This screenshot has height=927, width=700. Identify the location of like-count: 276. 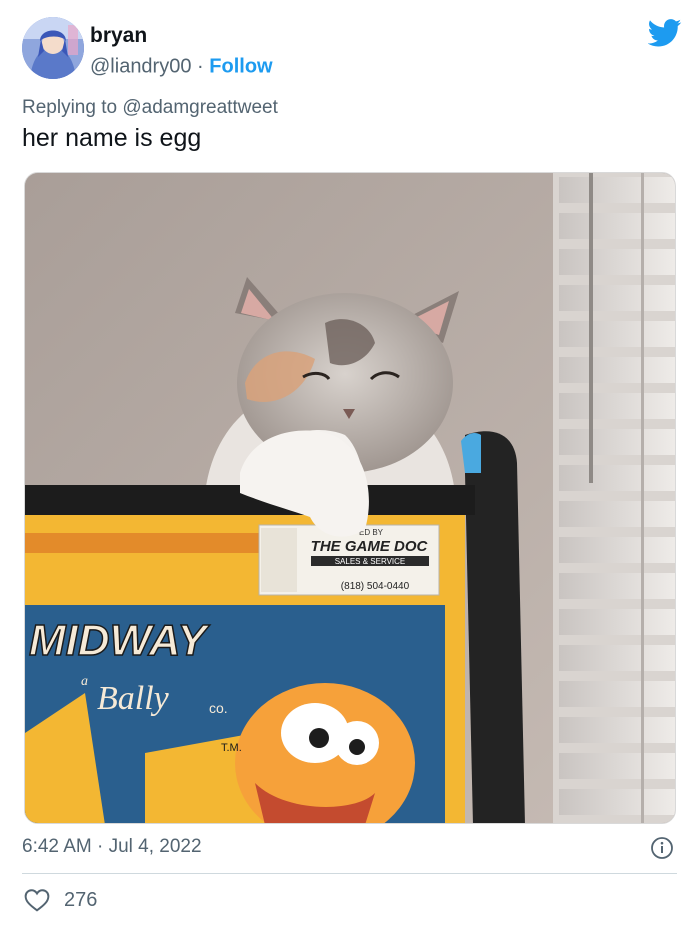
(81, 899).